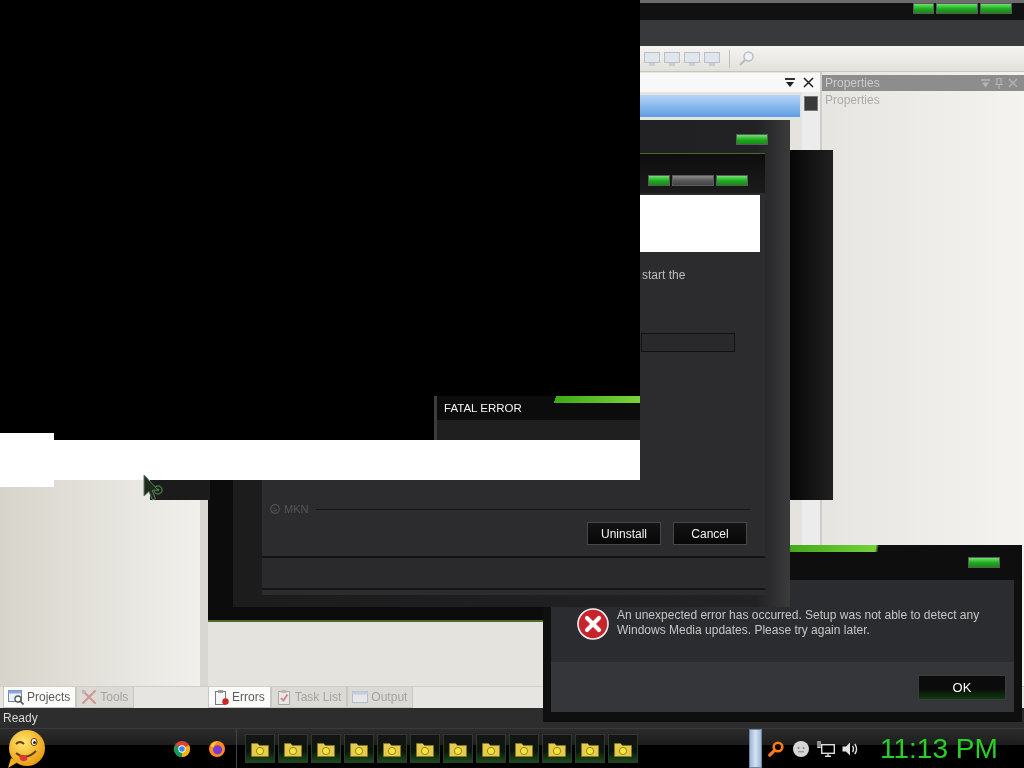 This screenshot has height=768, width=1024. Describe the element at coordinates (939, 748) in the screenshot. I see `clock: 11:13 PM` at that location.